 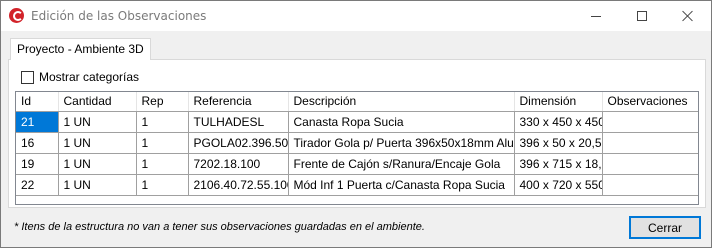 I want to click on title-bar: Edición de las Observaciones, so click(x=356, y=16).